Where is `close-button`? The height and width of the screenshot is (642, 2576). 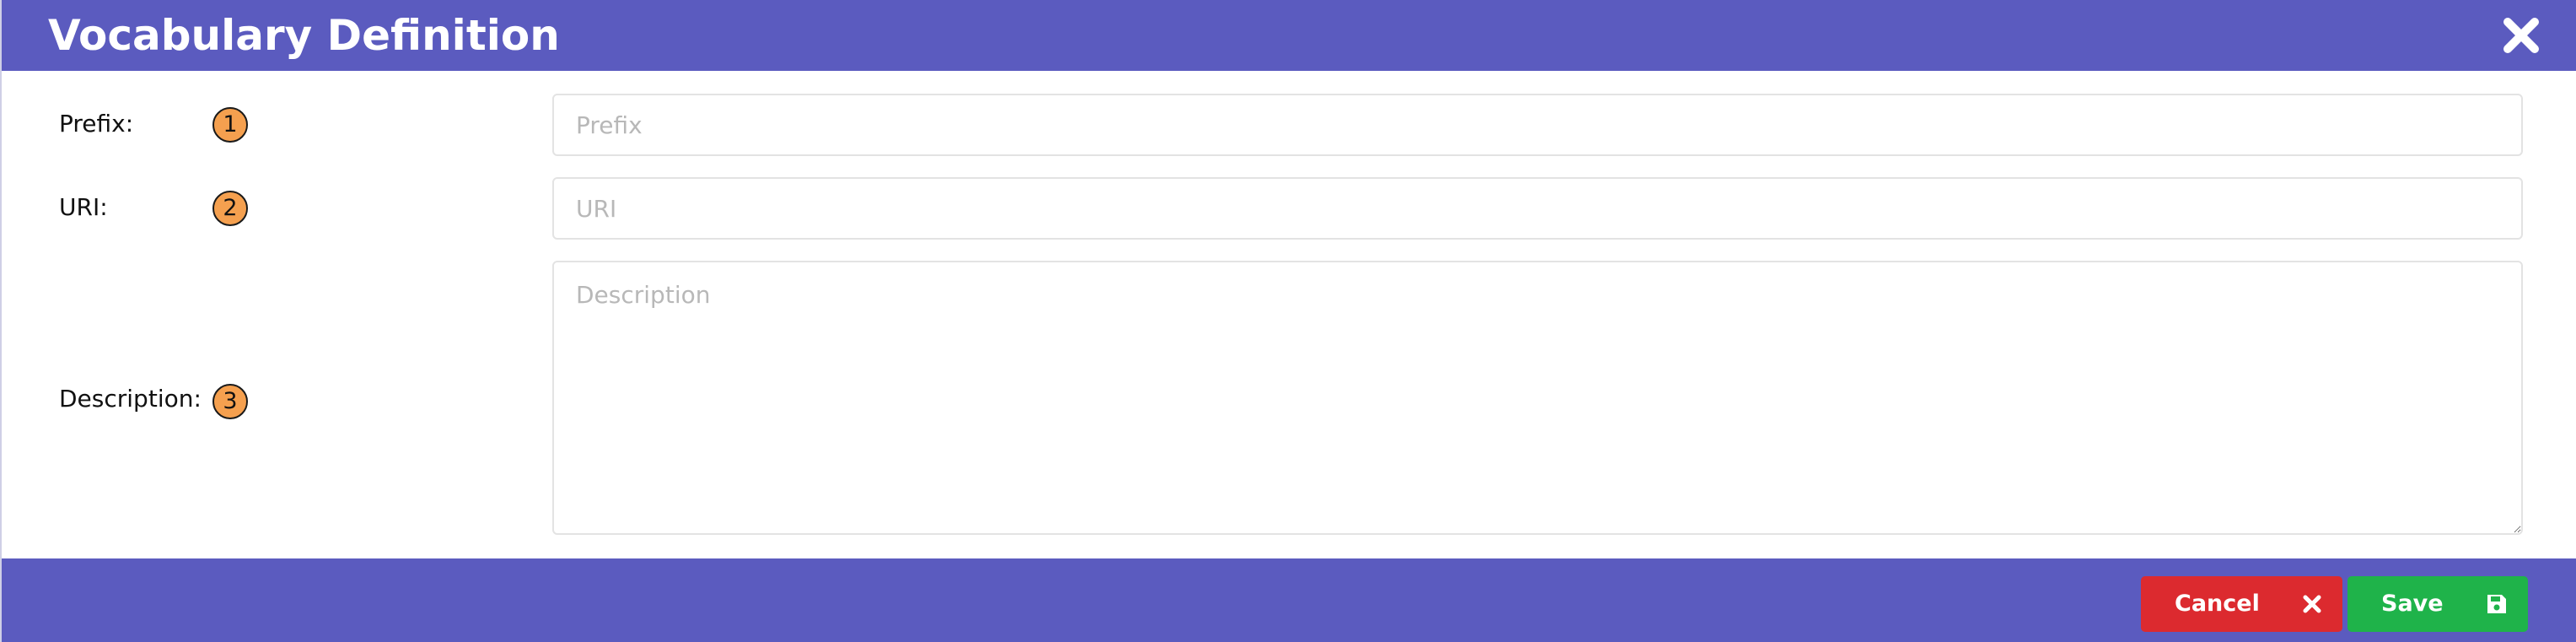
close-button is located at coordinates (2521, 35).